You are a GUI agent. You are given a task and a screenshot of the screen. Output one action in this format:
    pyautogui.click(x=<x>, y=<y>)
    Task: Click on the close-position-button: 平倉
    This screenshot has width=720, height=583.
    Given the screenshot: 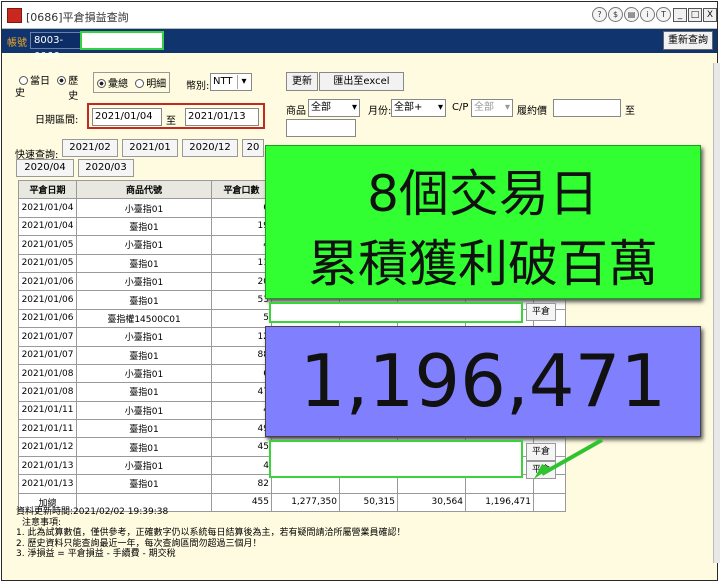 What is the action you would take?
    pyautogui.click(x=541, y=312)
    